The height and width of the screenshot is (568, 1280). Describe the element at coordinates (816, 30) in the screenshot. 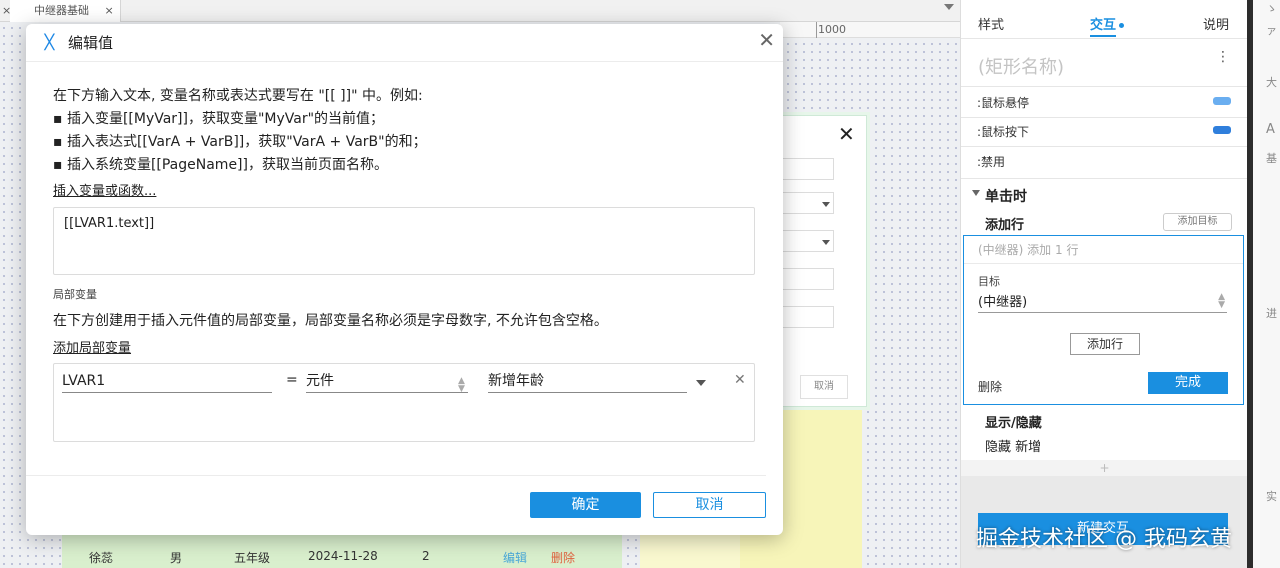

I see `ruler-tick` at that location.